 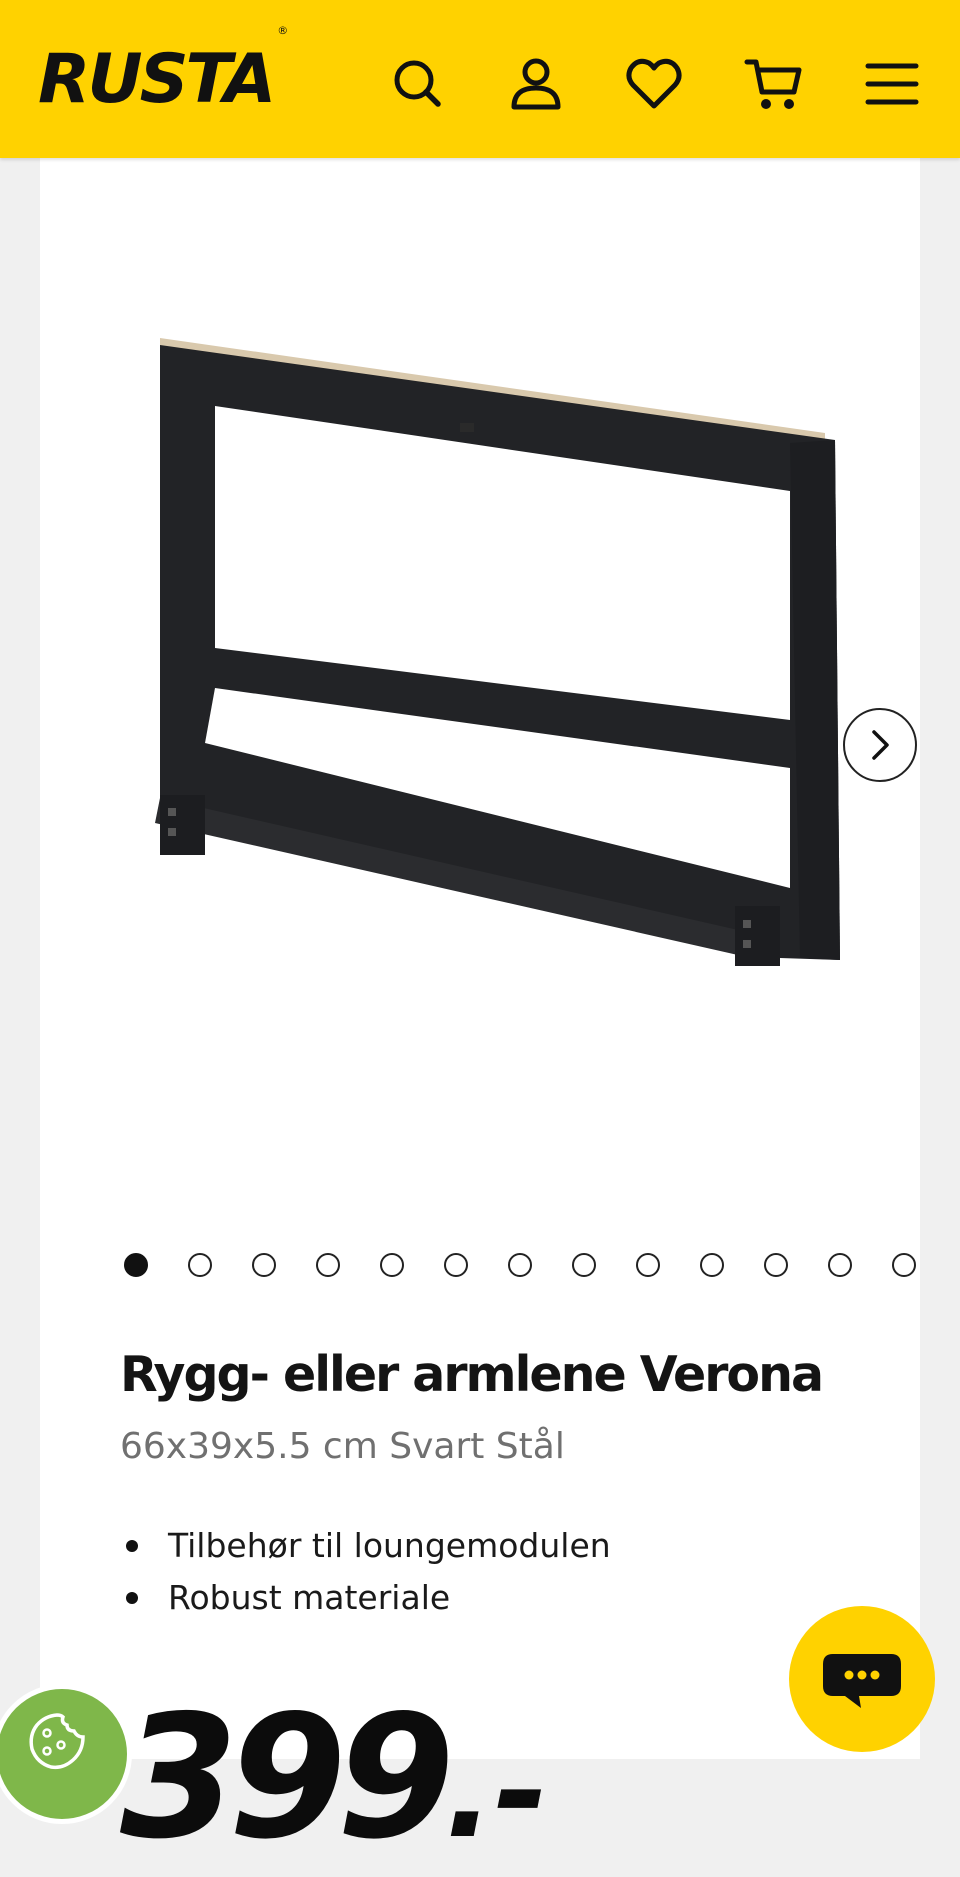 I want to click on search-icon, so click(x=418, y=84).